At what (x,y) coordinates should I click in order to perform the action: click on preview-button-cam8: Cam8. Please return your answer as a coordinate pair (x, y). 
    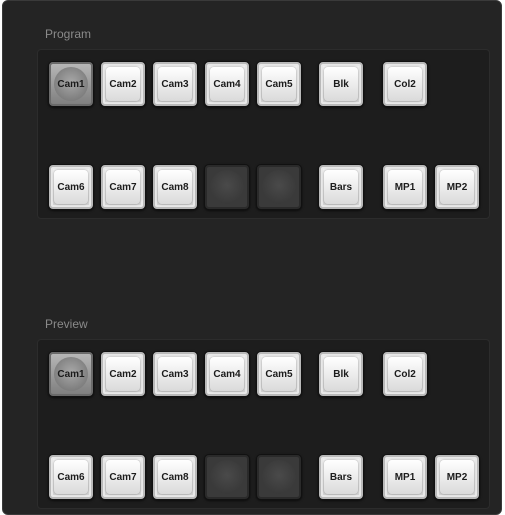
    Looking at the image, I should click on (175, 477).